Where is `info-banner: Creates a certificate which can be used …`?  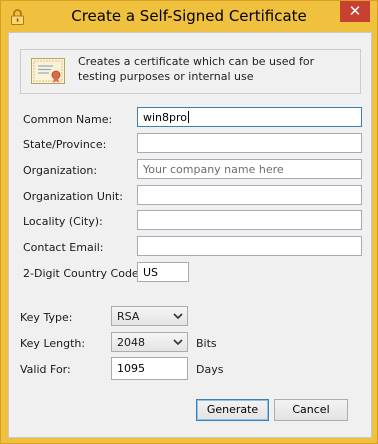 info-banner: Creates a certificate which can be used … is located at coordinates (190, 71).